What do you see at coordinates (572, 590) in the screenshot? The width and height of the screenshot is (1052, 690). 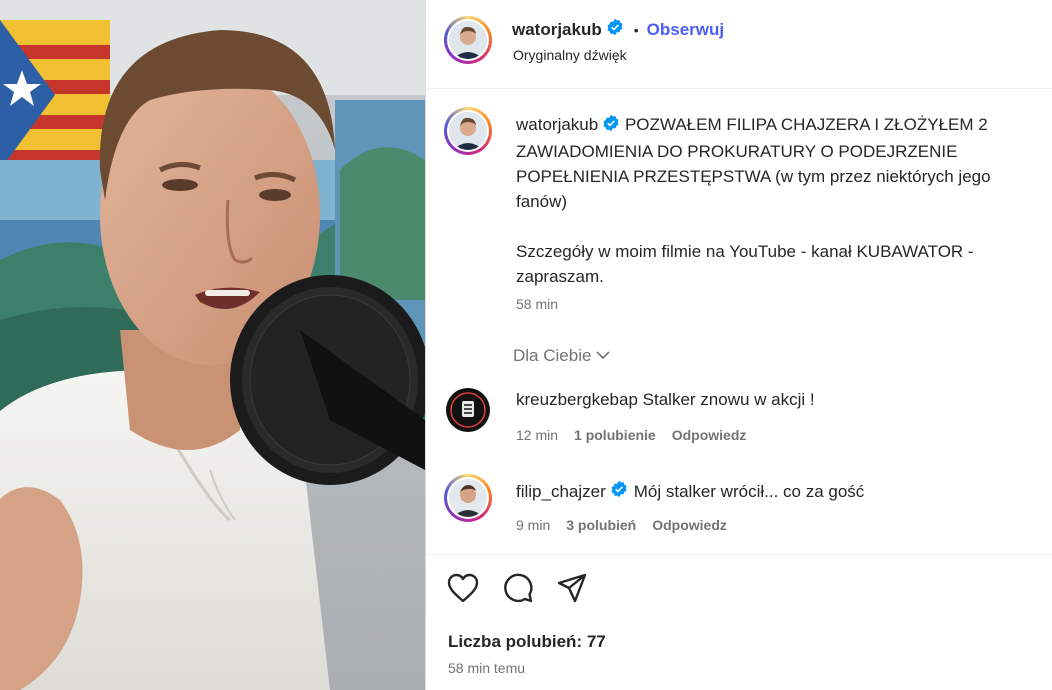 I see `share-icon` at bounding box center [572, 590].